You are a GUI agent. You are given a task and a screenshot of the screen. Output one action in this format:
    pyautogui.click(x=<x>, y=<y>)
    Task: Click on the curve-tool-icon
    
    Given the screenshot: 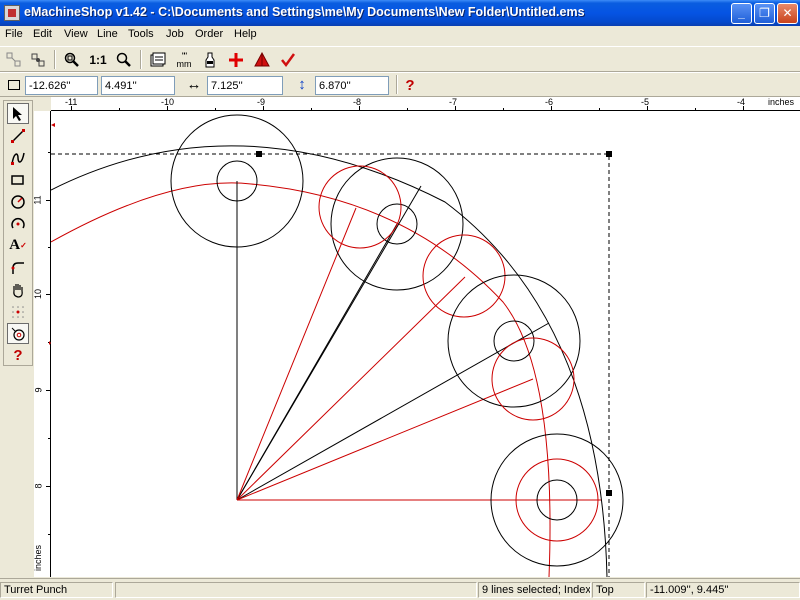 What is the action you would take?
    pyautogui.click(x=18, y=157)
    